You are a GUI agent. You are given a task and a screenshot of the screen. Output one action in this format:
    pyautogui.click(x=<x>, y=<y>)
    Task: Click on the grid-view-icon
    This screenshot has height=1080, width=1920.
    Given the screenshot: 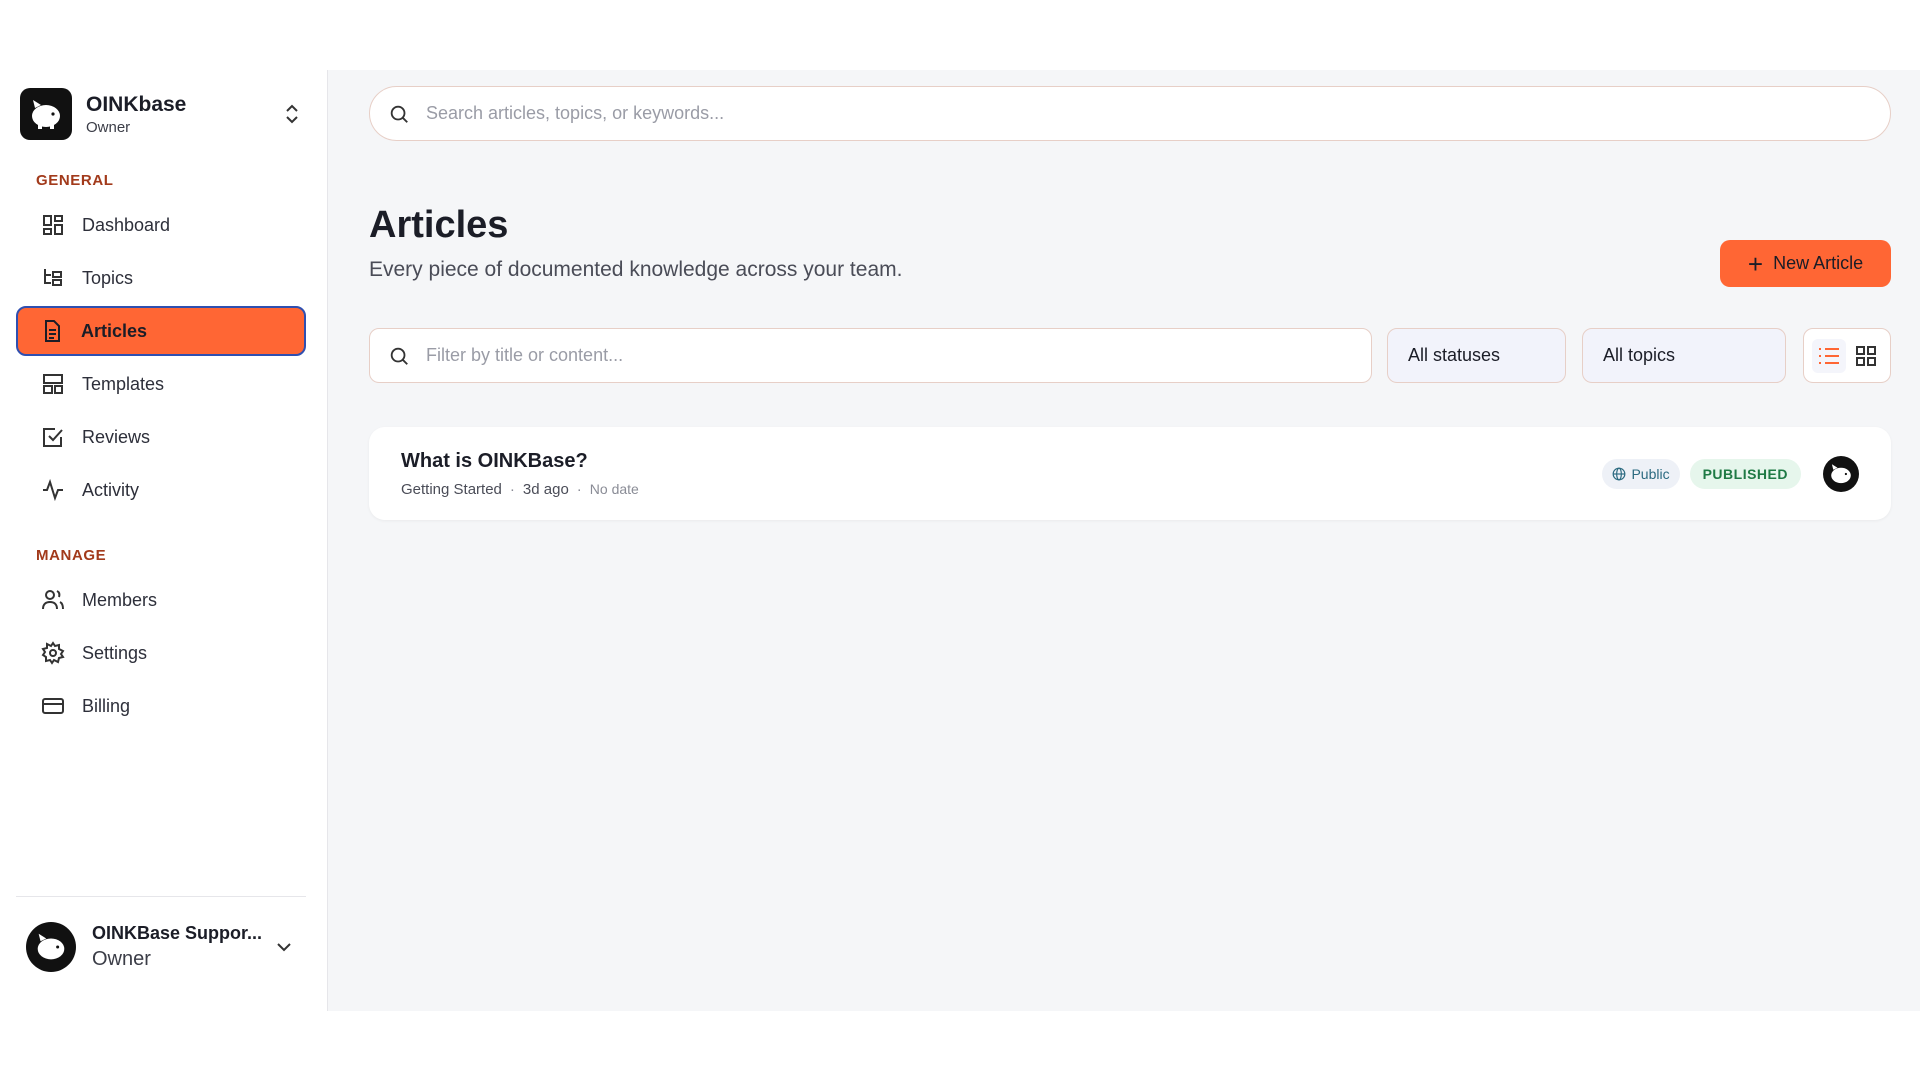 What is the action you would take?
    pyautogui.click(x=1866, y=356)
    